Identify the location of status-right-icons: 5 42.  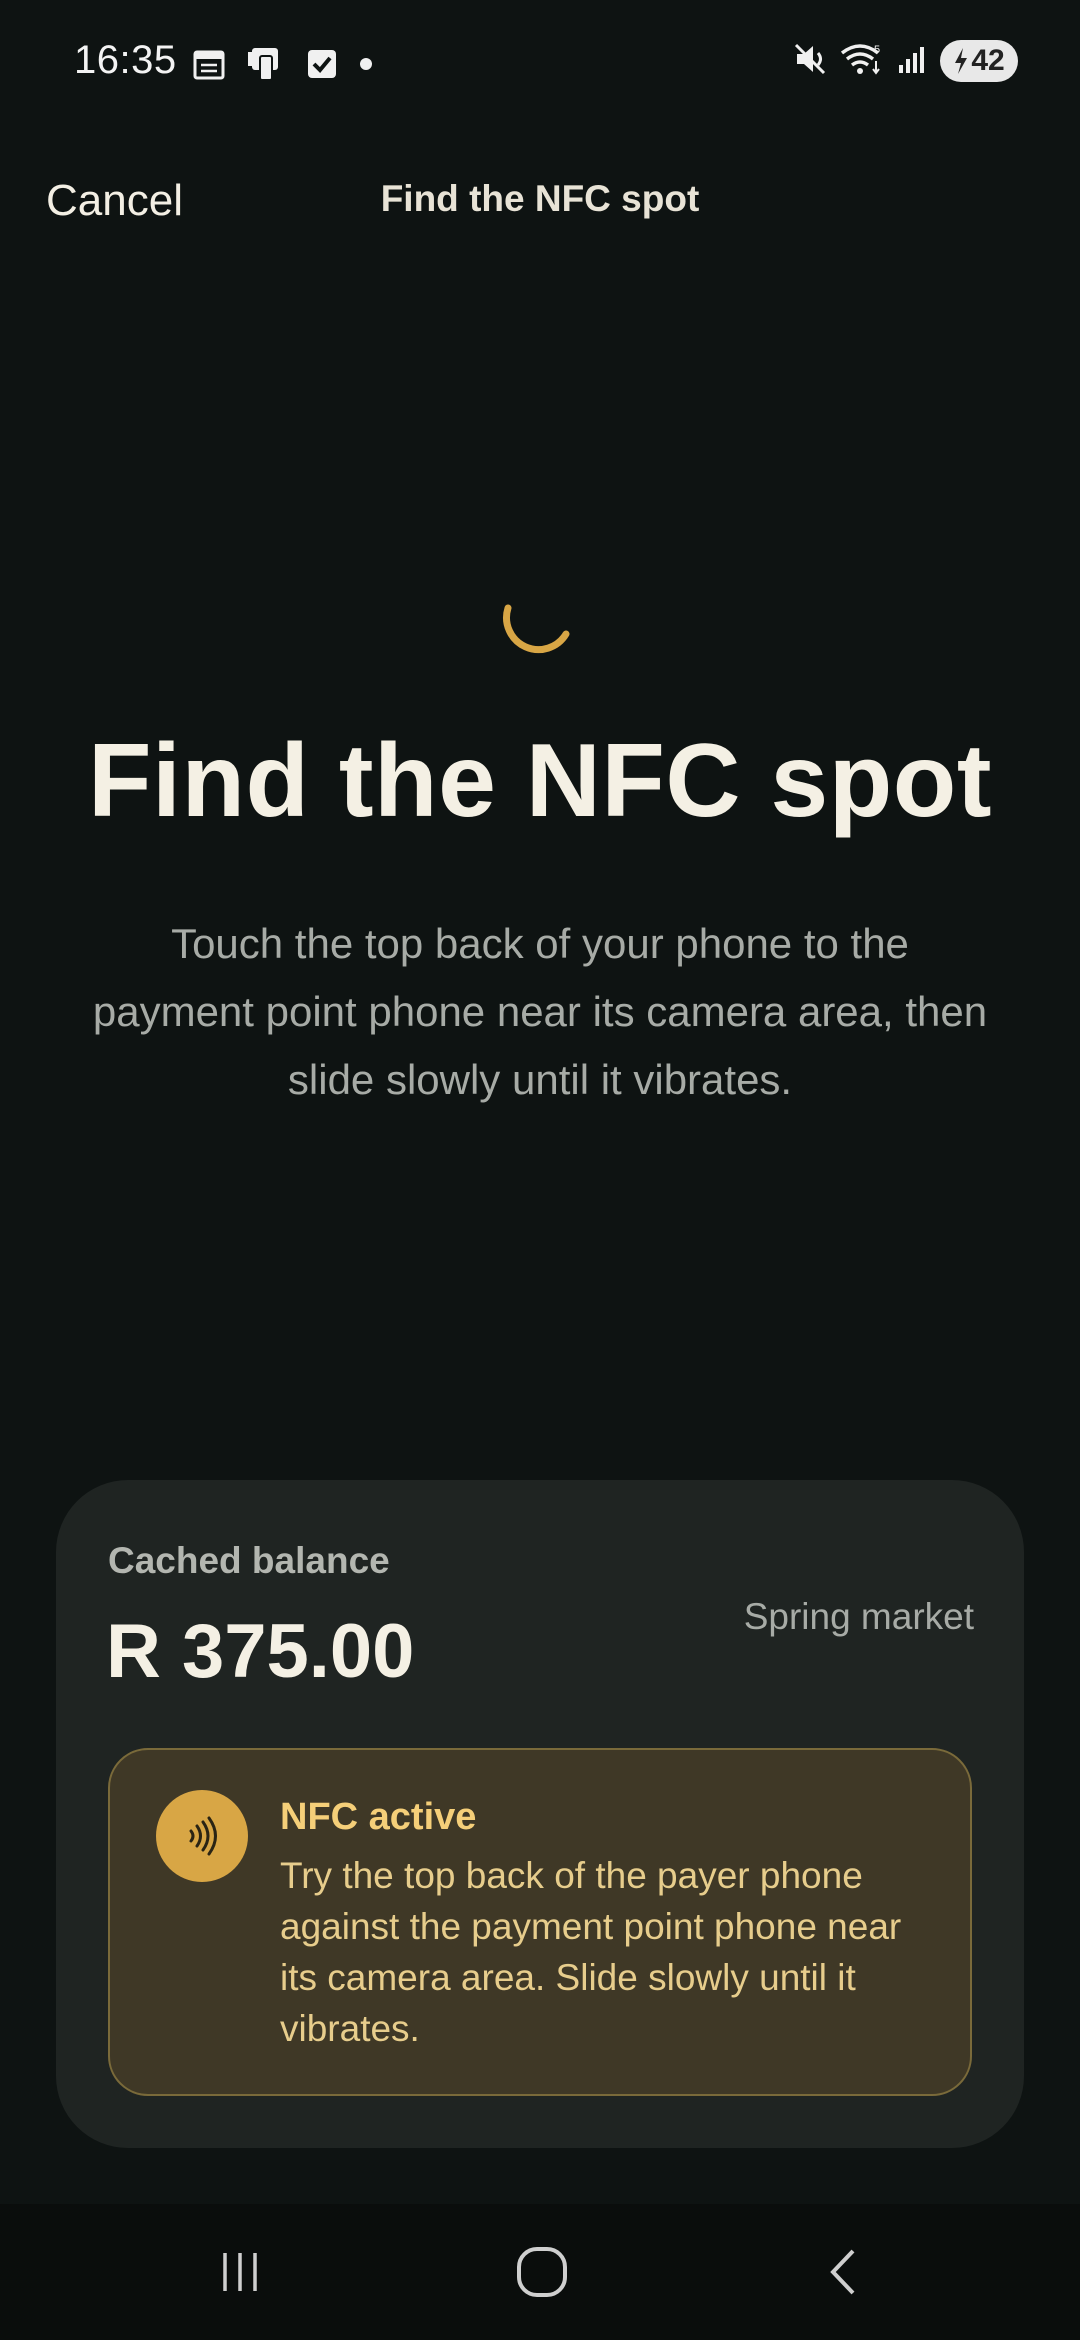
(905, 61).